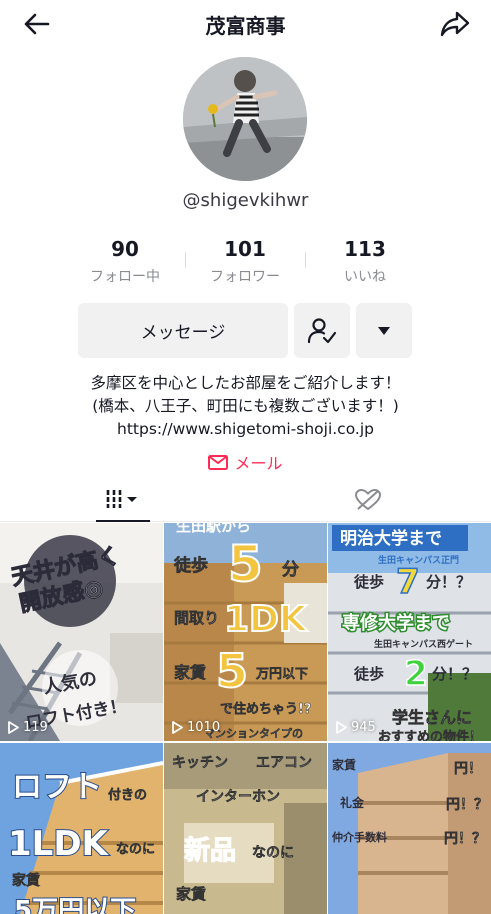  I want to click on cover-text: キッチン, so click(200, 763).